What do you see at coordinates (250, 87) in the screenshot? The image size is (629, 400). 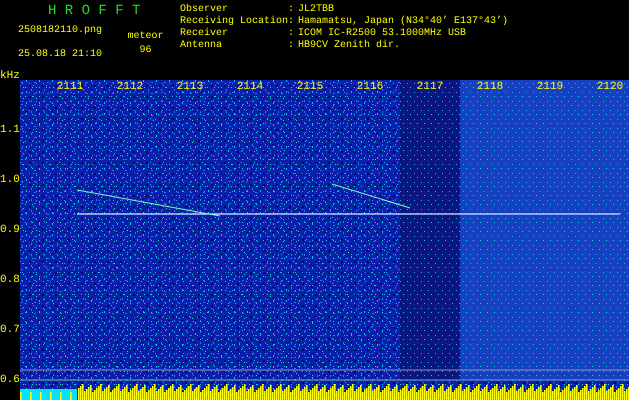 I see `time-label: 2114` at bounding box center [250, 87].